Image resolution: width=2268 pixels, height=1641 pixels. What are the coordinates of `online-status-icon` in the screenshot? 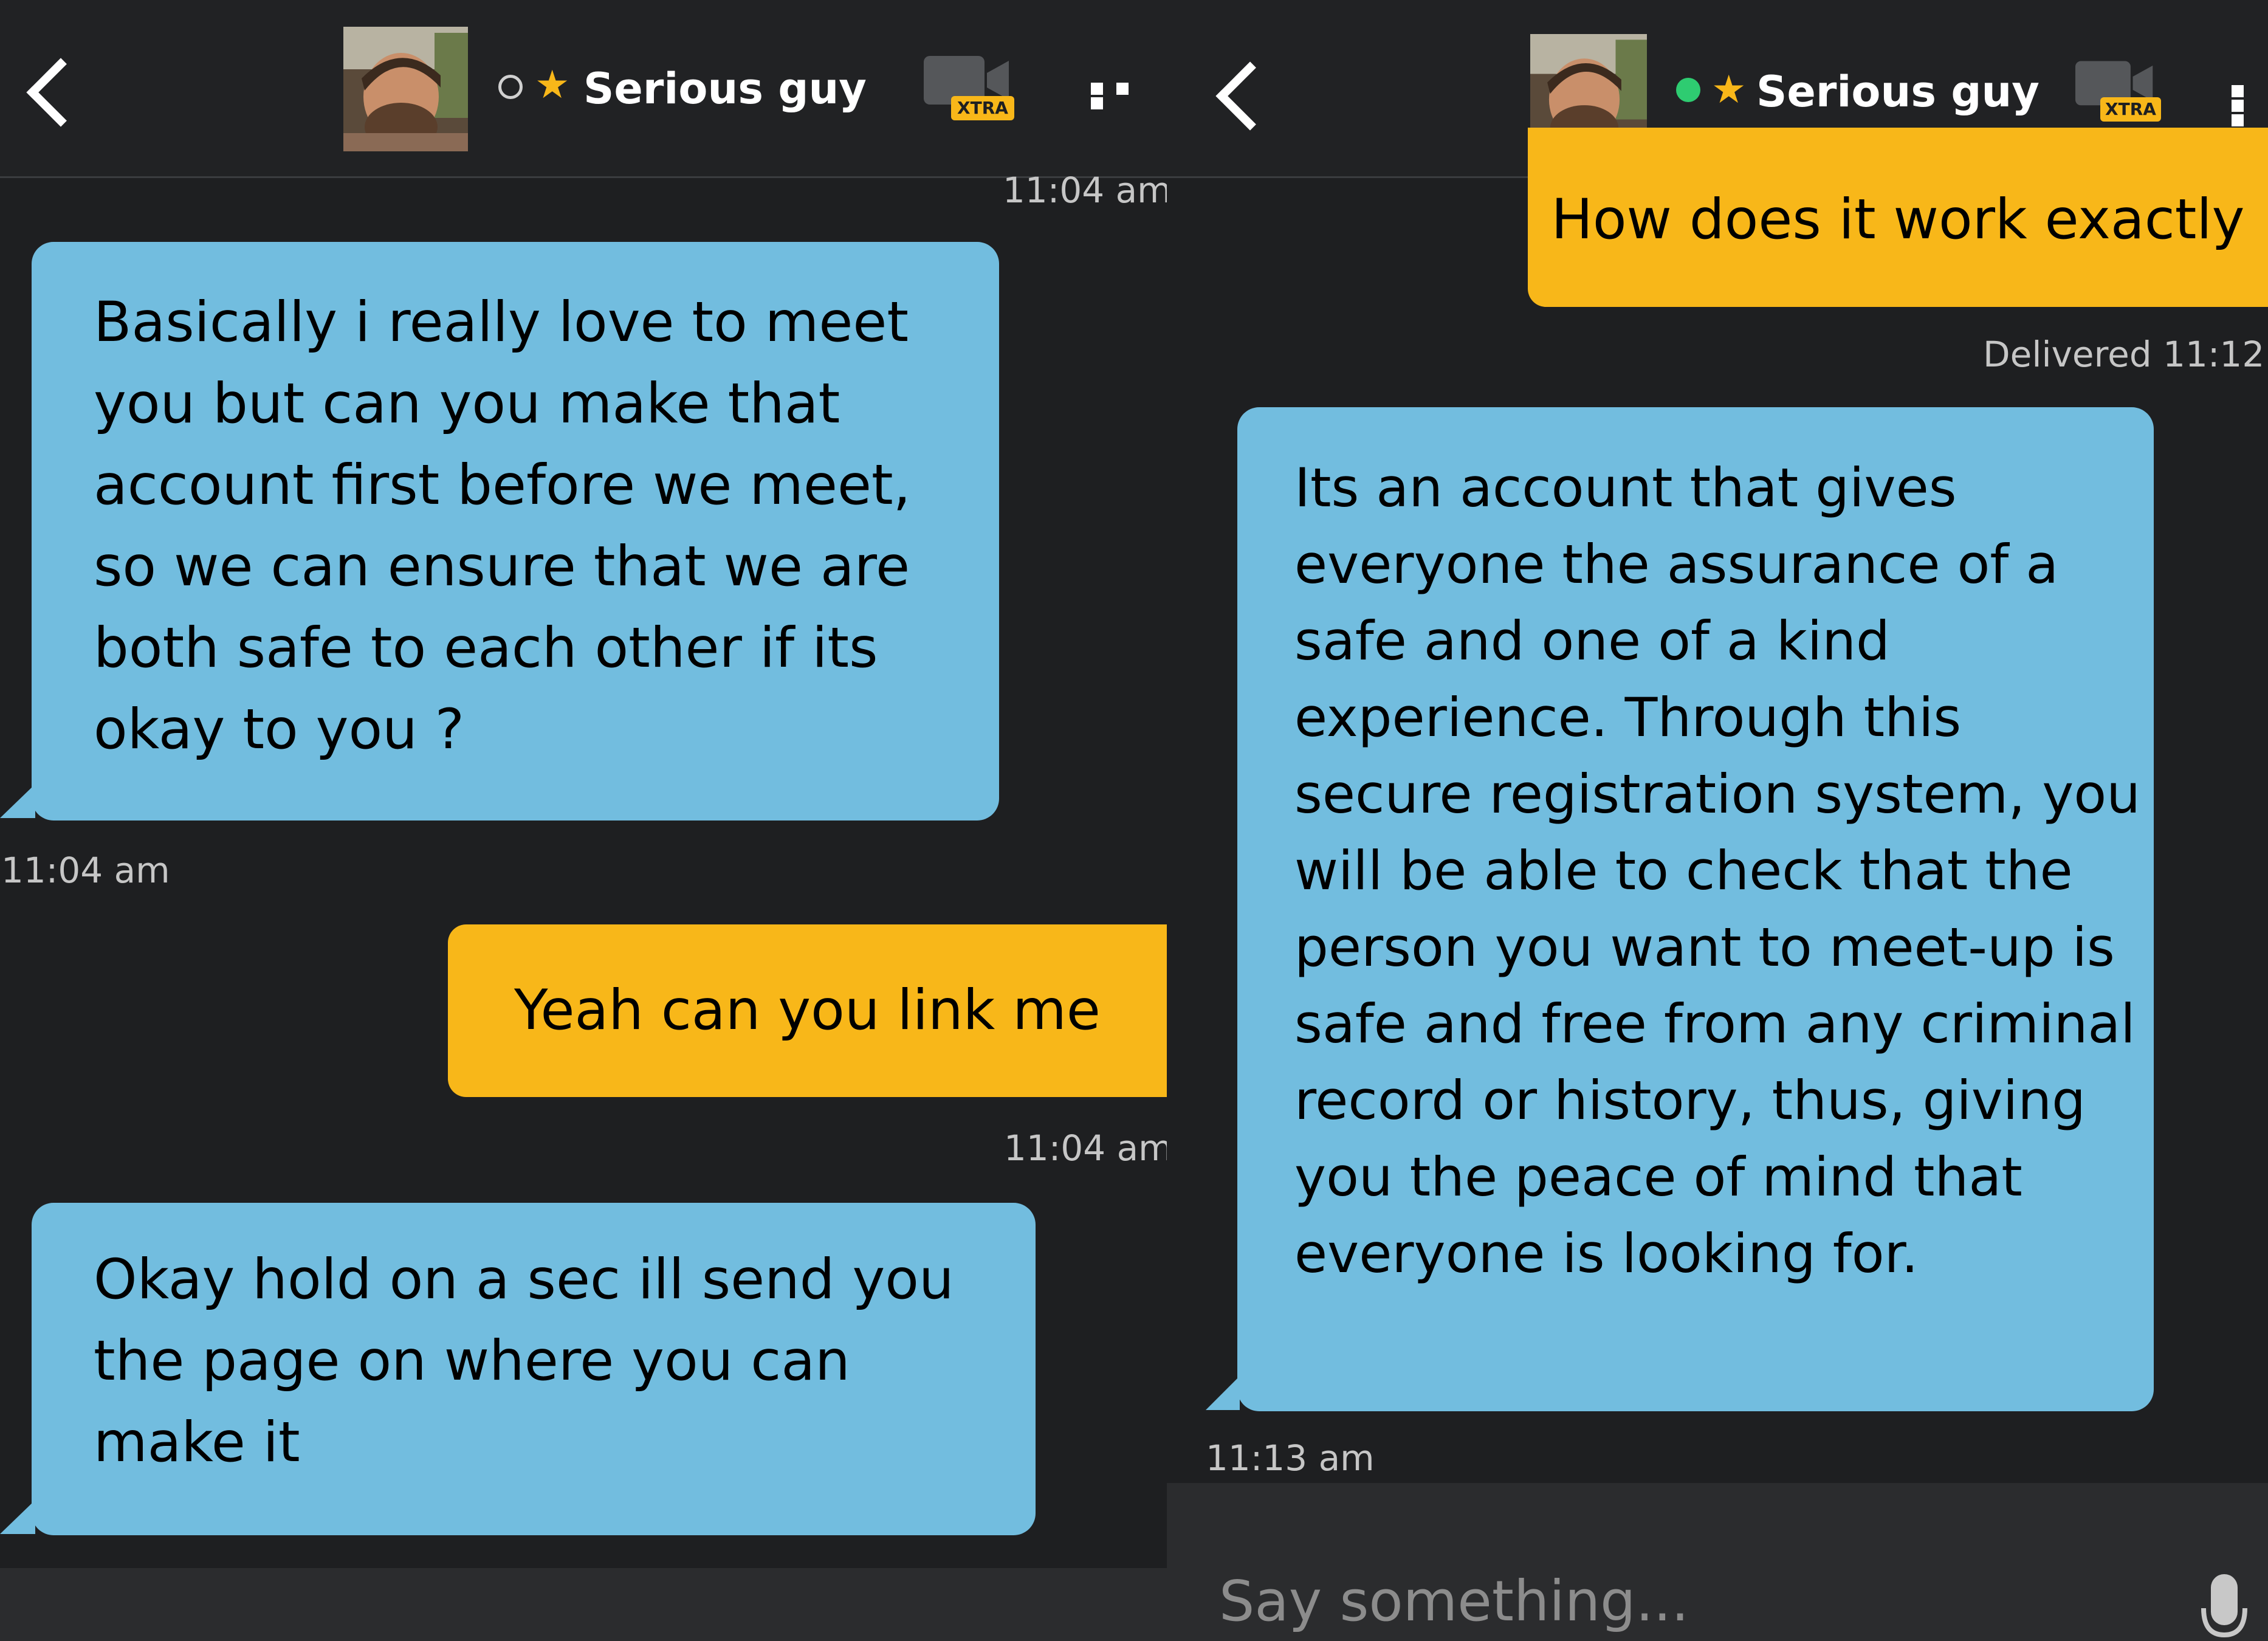 It's located at (1688, 90).